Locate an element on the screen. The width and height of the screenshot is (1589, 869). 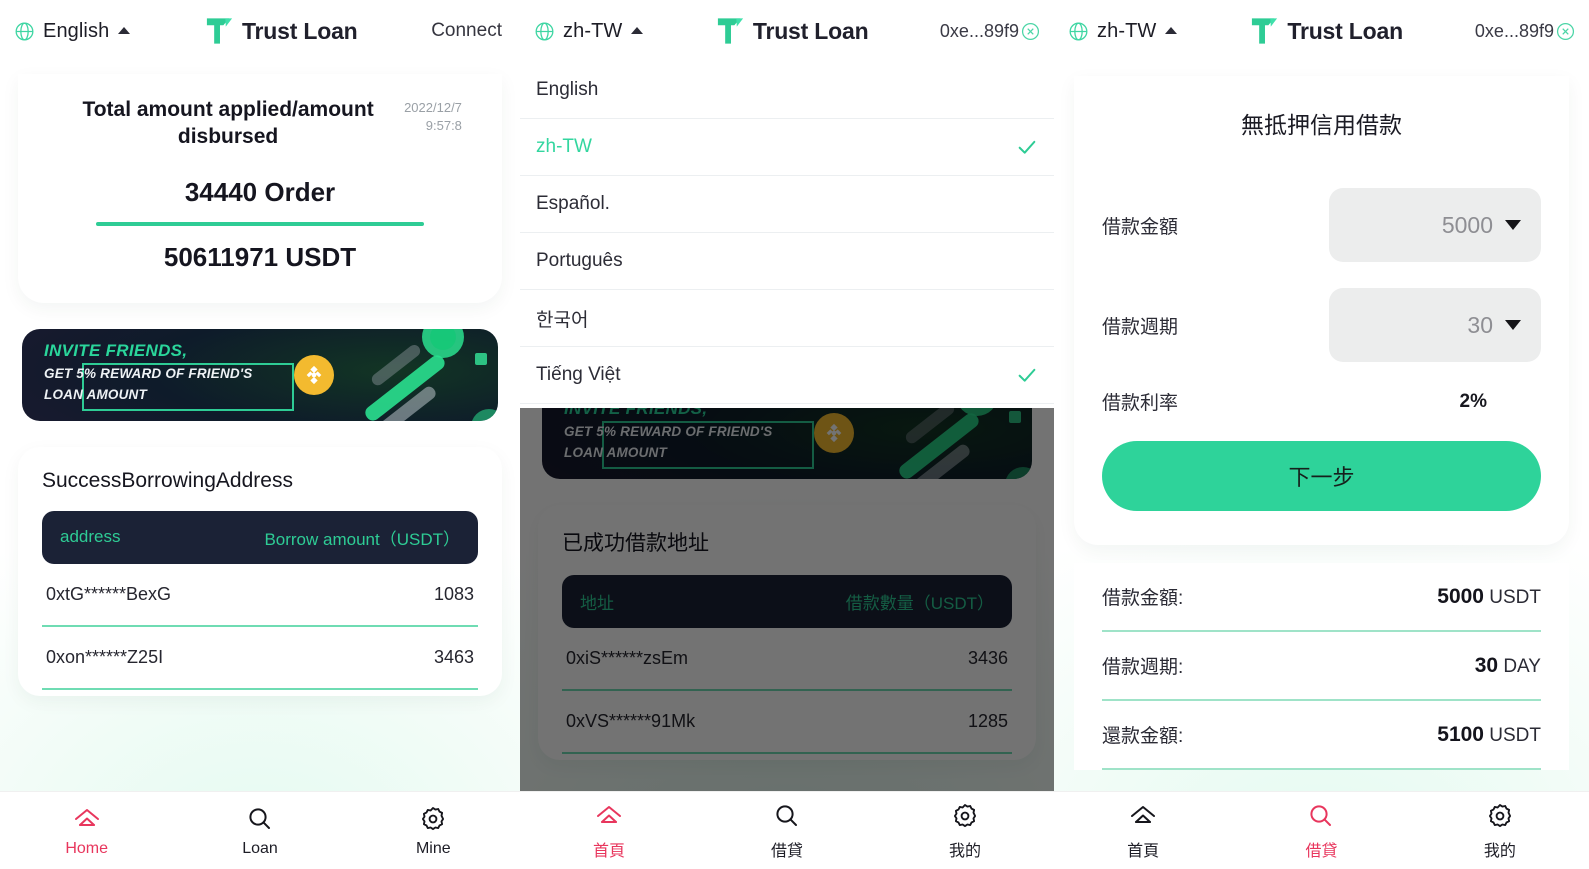
language-selector: English is located at coordinates (72, 31).